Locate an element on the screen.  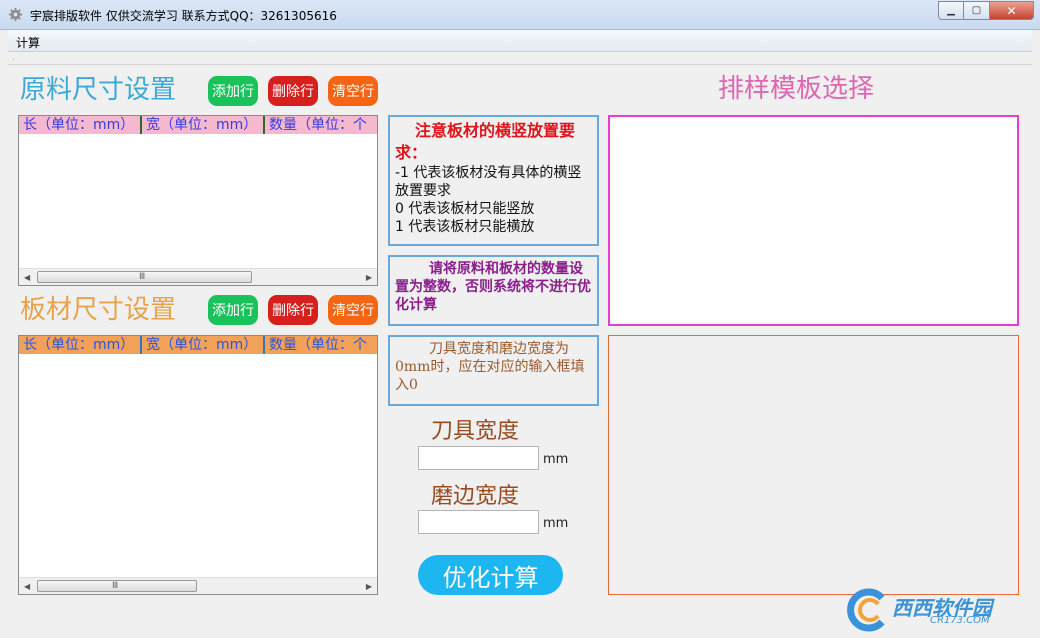
watermark-subtext: CR173.COM is located at coordinates (960, 620).